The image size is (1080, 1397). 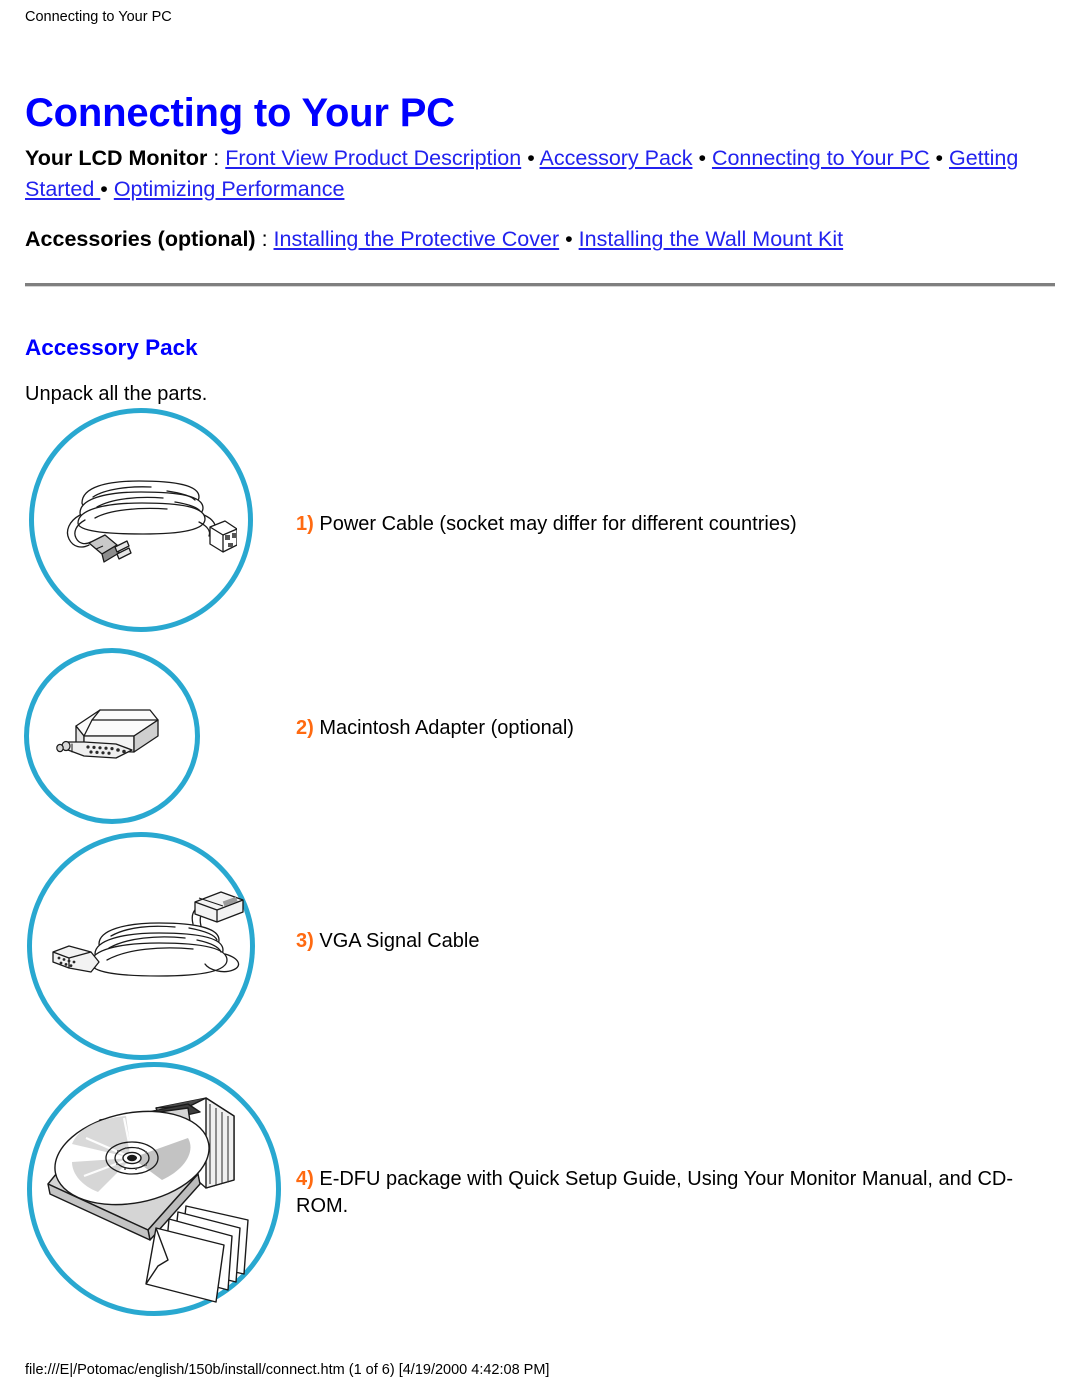 What do you see at coordinates (305, 941) in the screenshot?
I see `accessory-number: 3)` at bounding box center [305, 941].